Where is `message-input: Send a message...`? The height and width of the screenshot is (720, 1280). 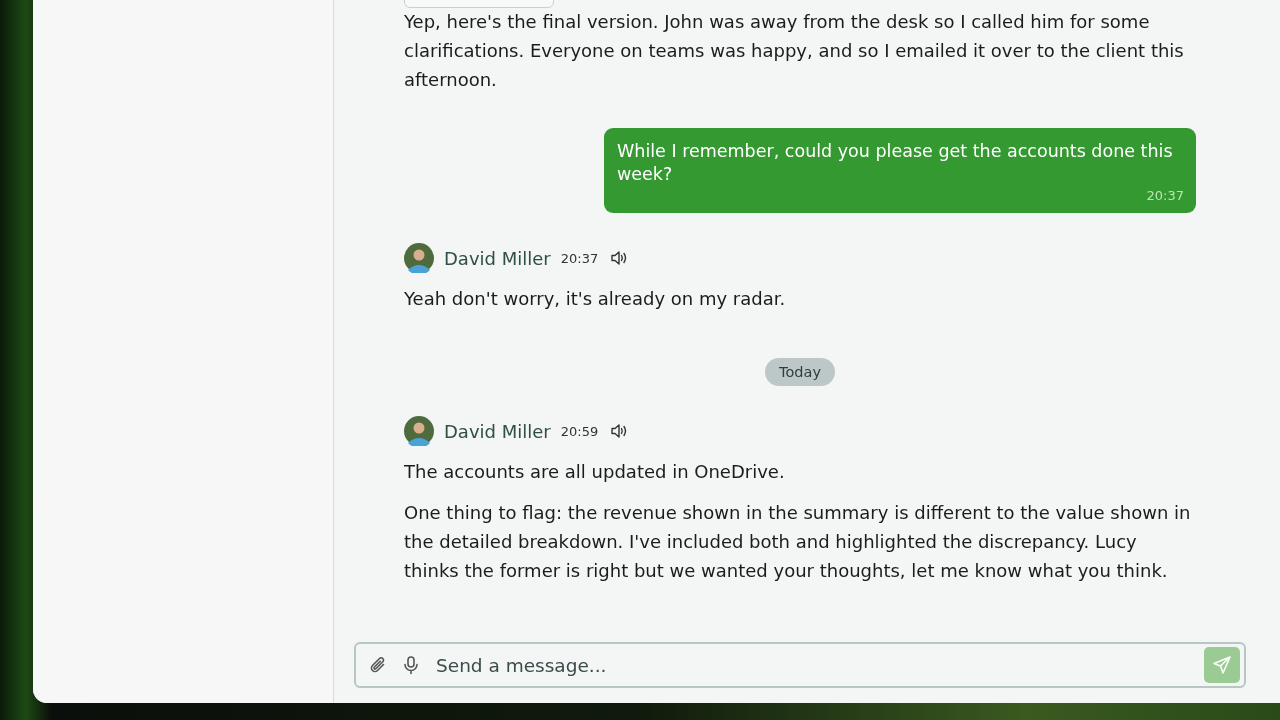 message-input: Send a message... is located at coordinates (800, 665).